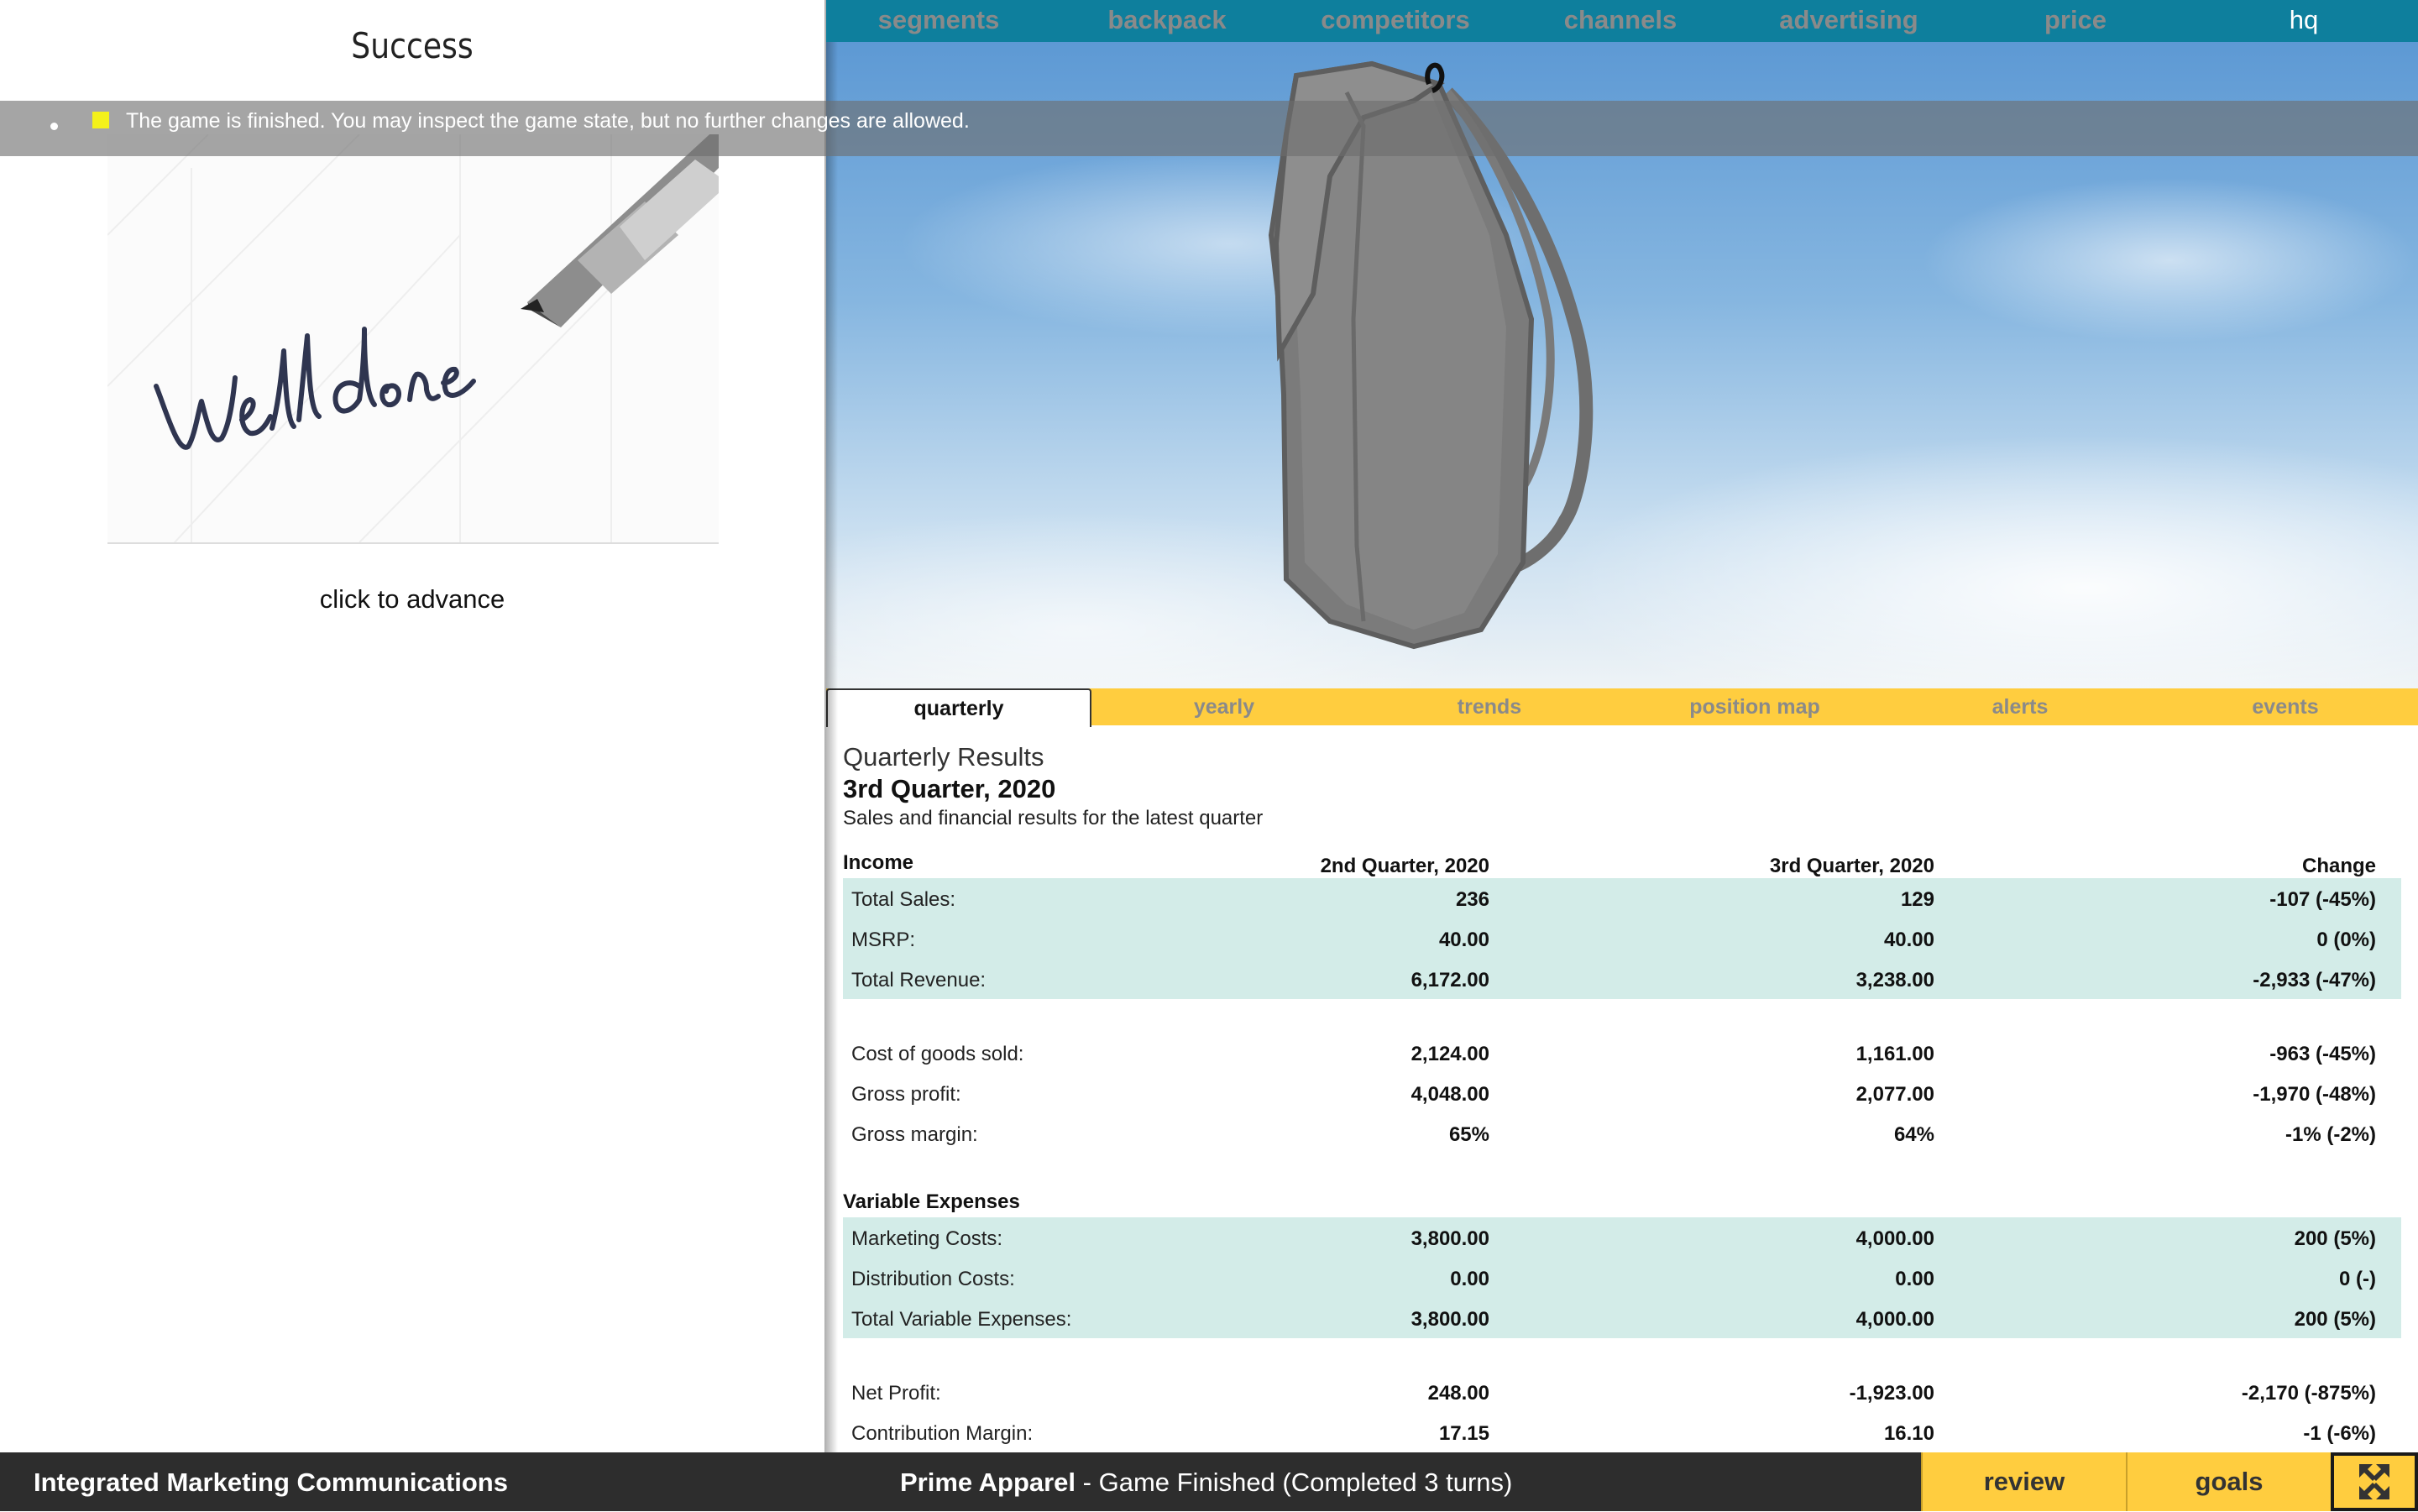 Image resolution: width=2418 pixels, height=1512 pixels. Describe the element at coordinates (988, 1482) in the screenshot. I see `company-name: Prime Apparel` at that location.